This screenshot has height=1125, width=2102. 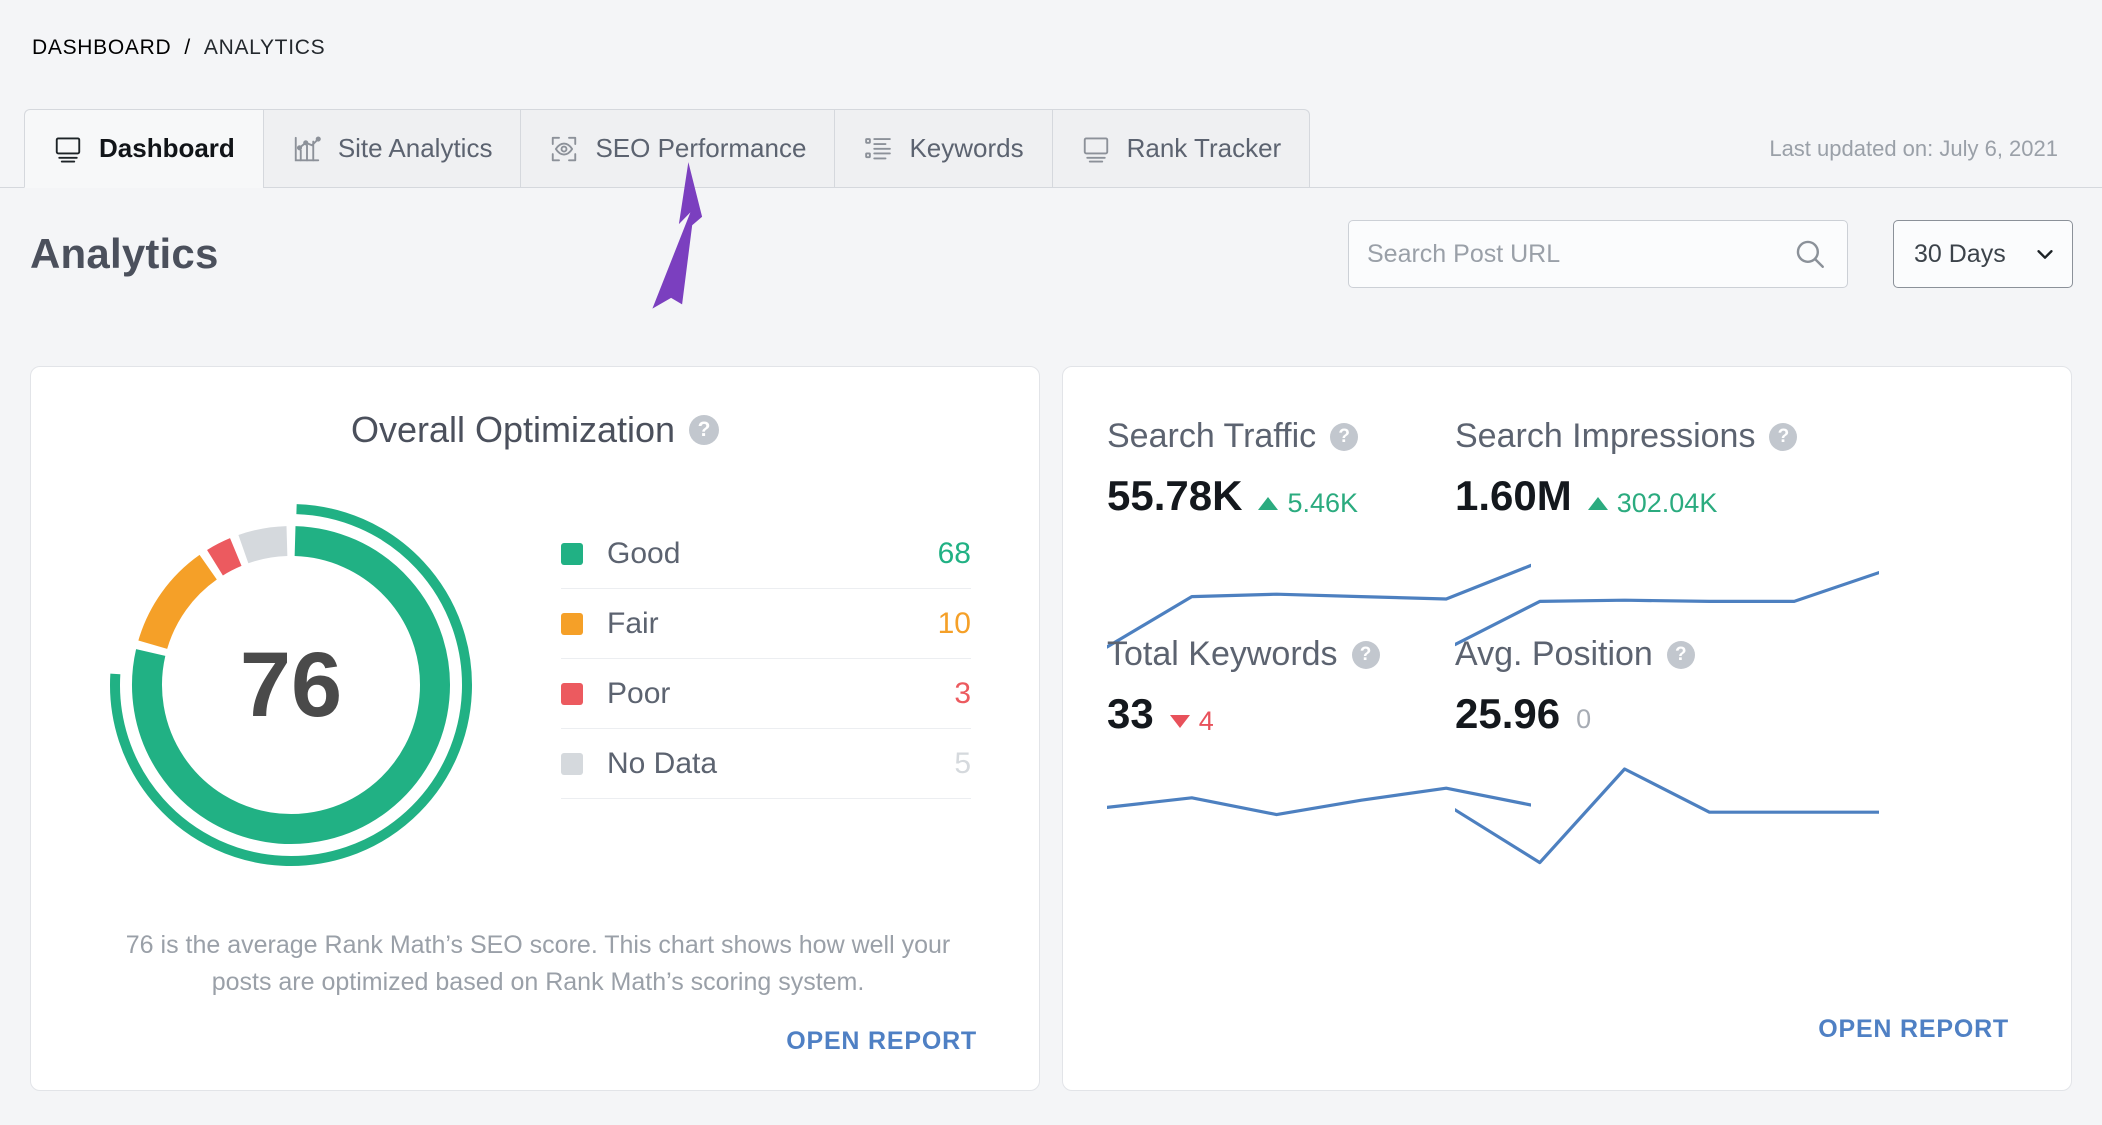 I want to click on tab-rank-tracker: Rank Tracker, so click(x=1181, y=148).